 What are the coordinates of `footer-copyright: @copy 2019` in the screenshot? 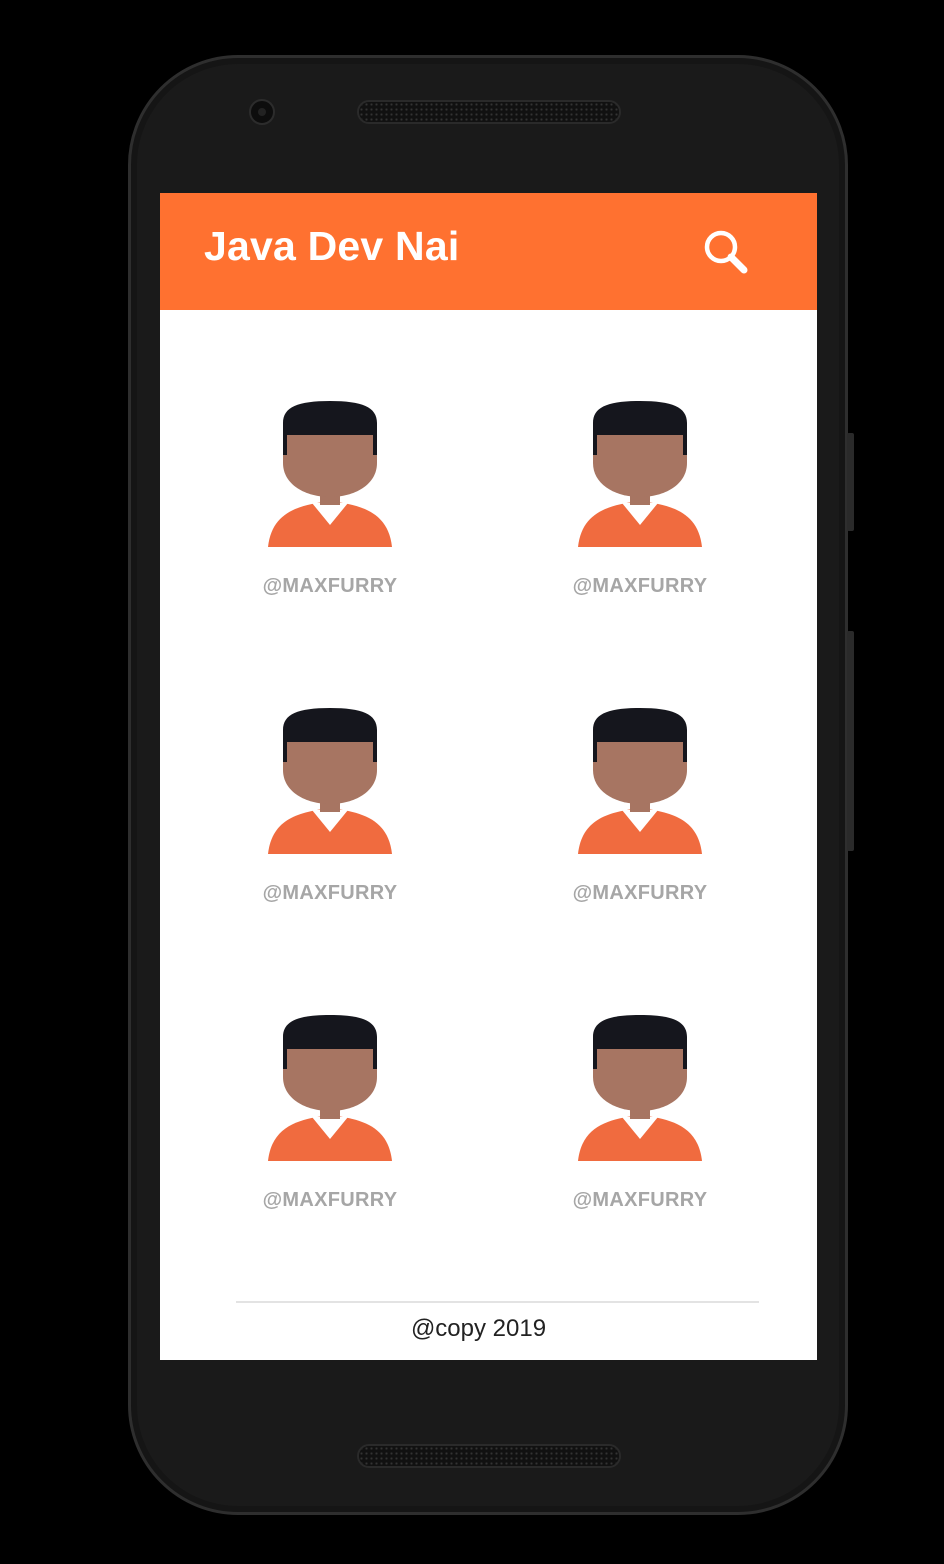 It's located at (478, 1328).